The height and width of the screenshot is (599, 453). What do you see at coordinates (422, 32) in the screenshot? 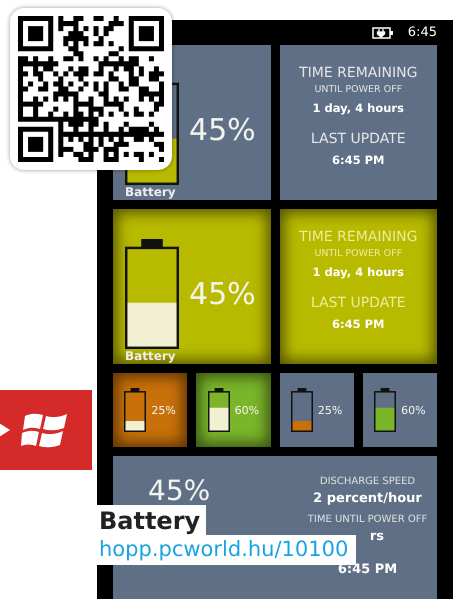
I see `status-time: 6:45` at bounding box center [422, 32].